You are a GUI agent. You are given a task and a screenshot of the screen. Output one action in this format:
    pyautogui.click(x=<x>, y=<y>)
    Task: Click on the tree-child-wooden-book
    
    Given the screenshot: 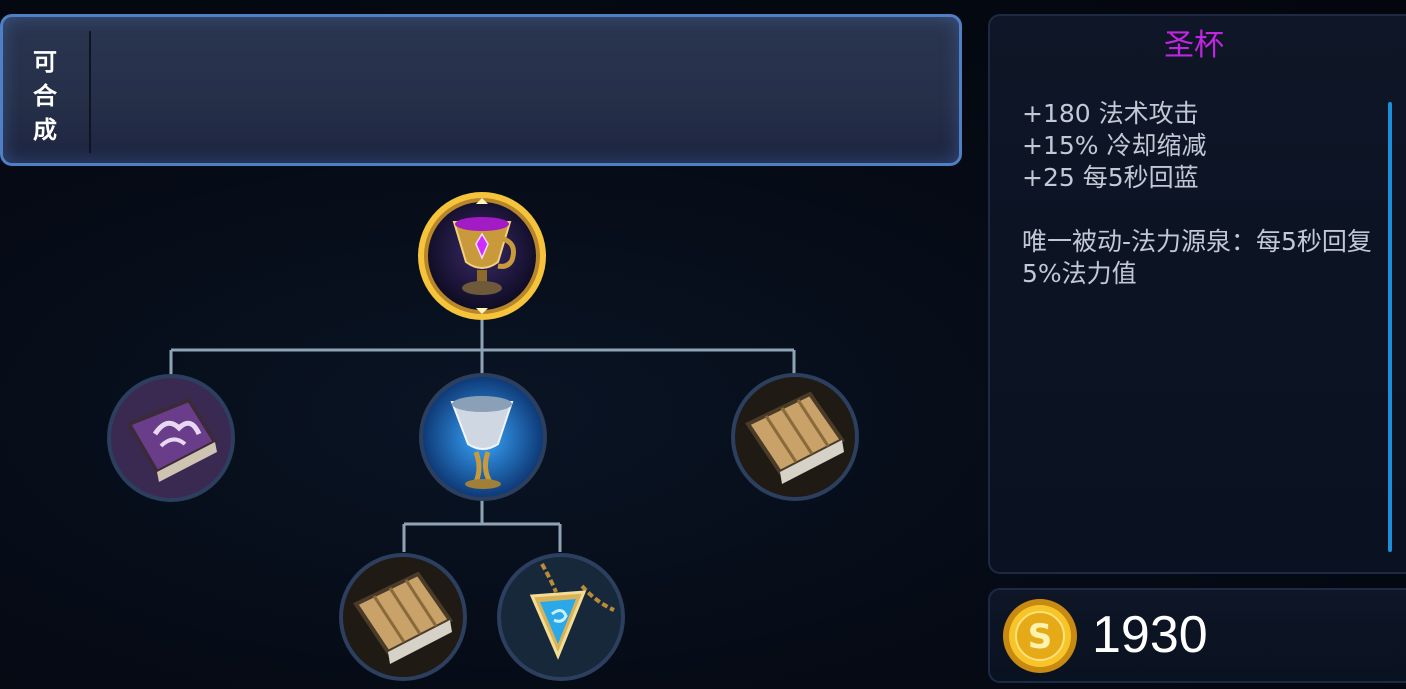 What is the action you would take?
    pyautogui.click(x=795, y=437)
    